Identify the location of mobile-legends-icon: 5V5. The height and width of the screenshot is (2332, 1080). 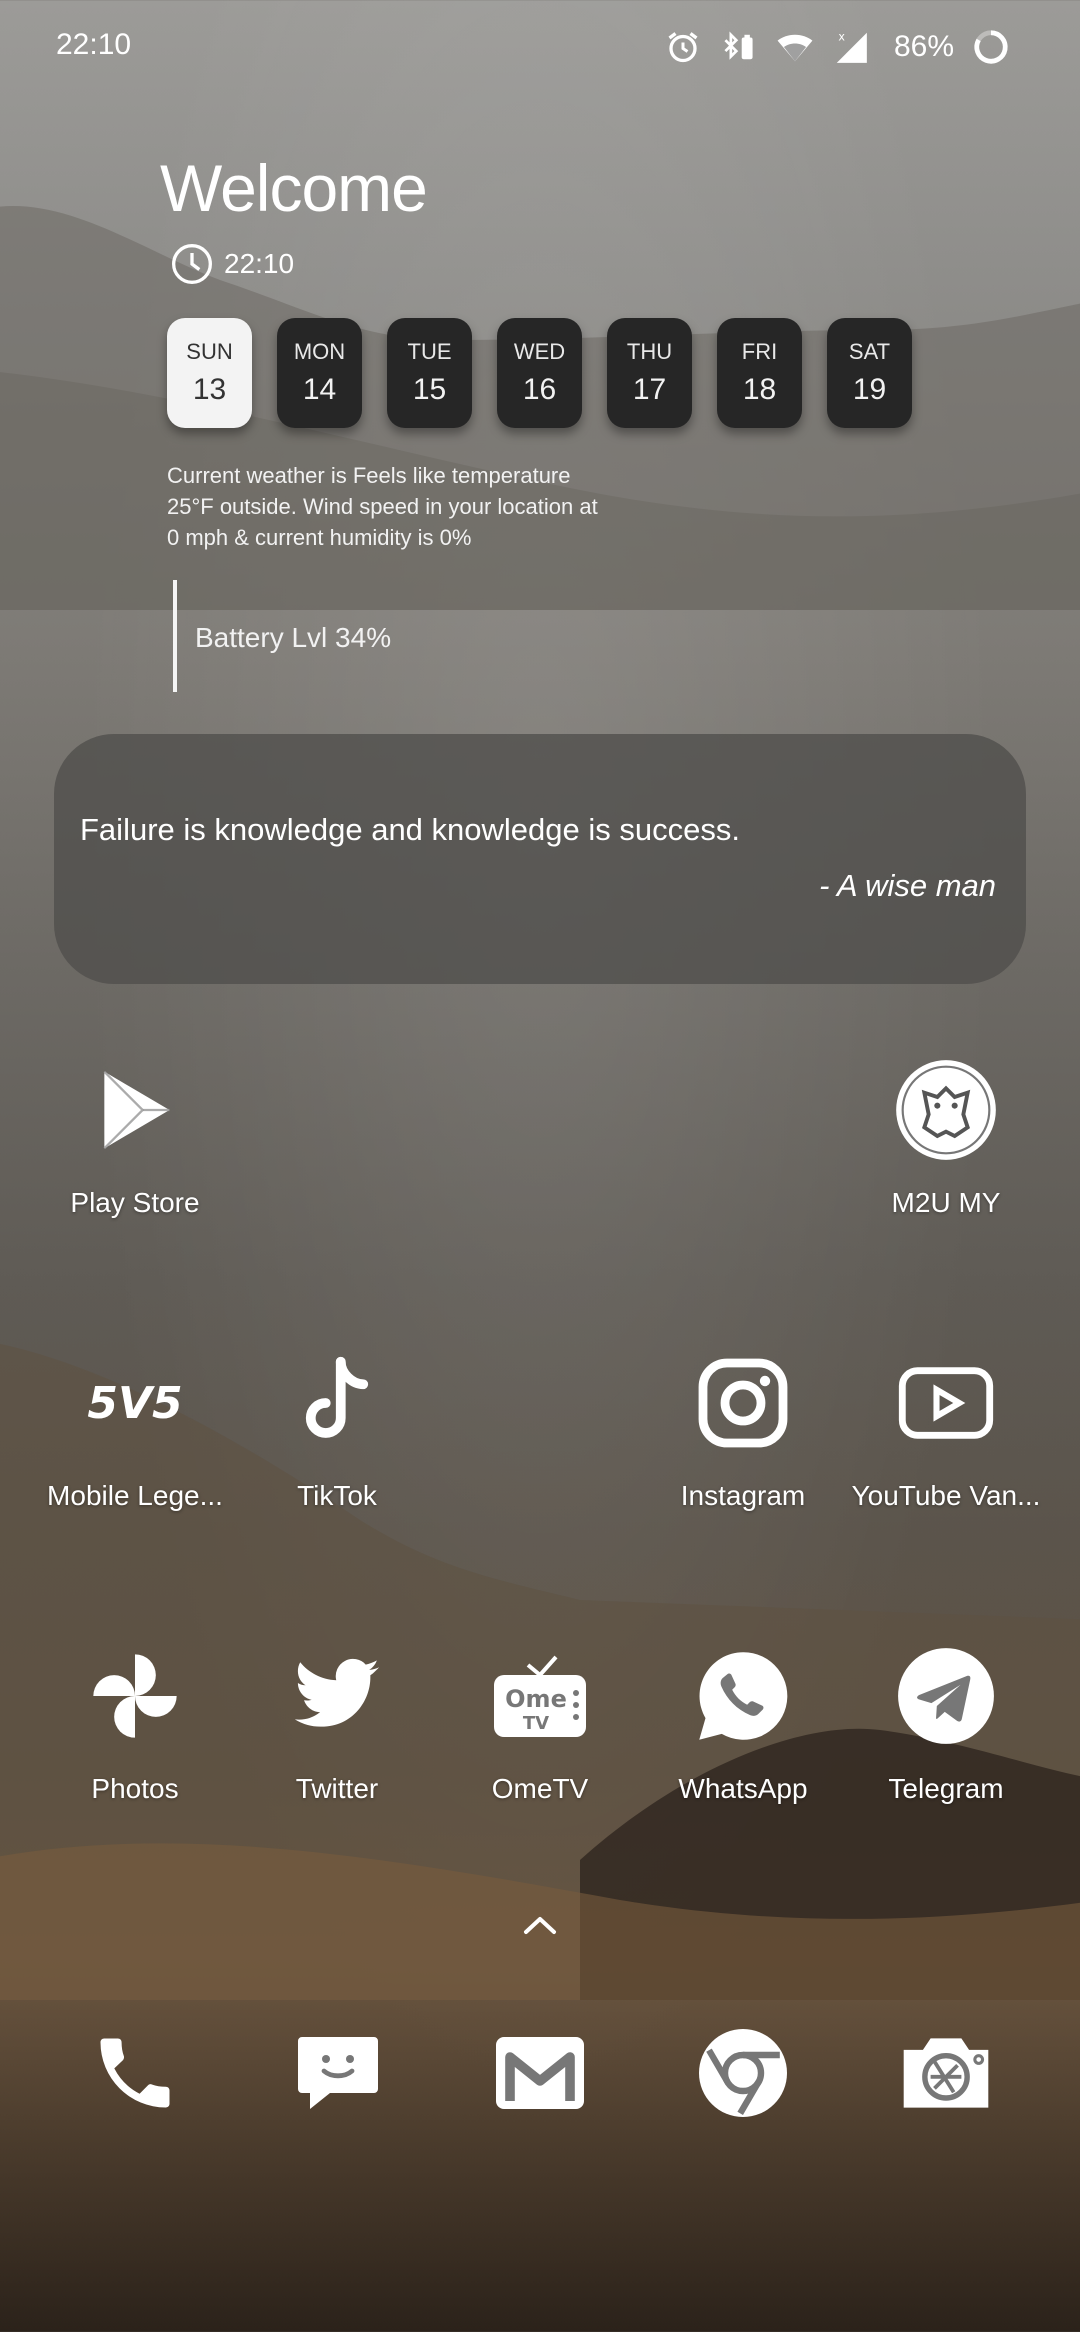
(135, 1403).